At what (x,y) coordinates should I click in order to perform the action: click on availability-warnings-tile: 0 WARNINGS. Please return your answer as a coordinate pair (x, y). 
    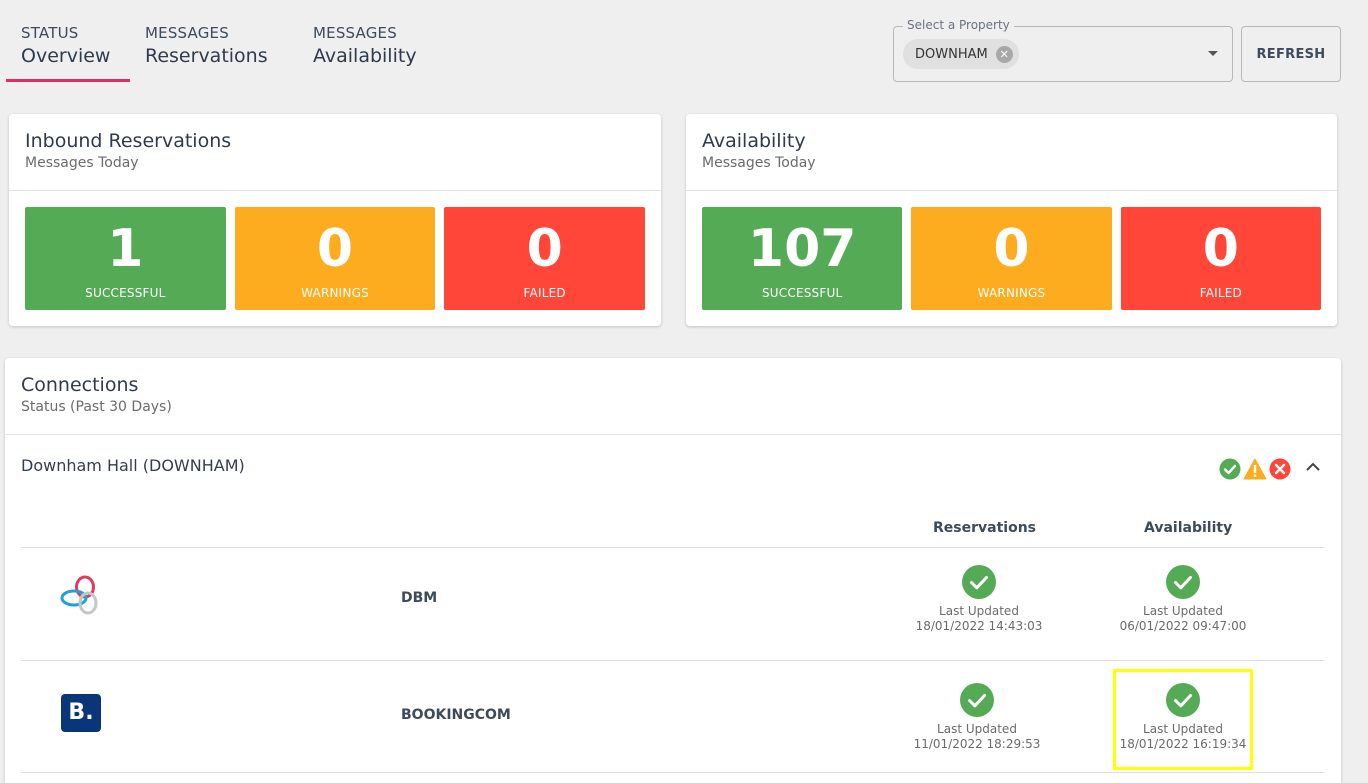
    Looking at the image, I should click on (1011, 258).